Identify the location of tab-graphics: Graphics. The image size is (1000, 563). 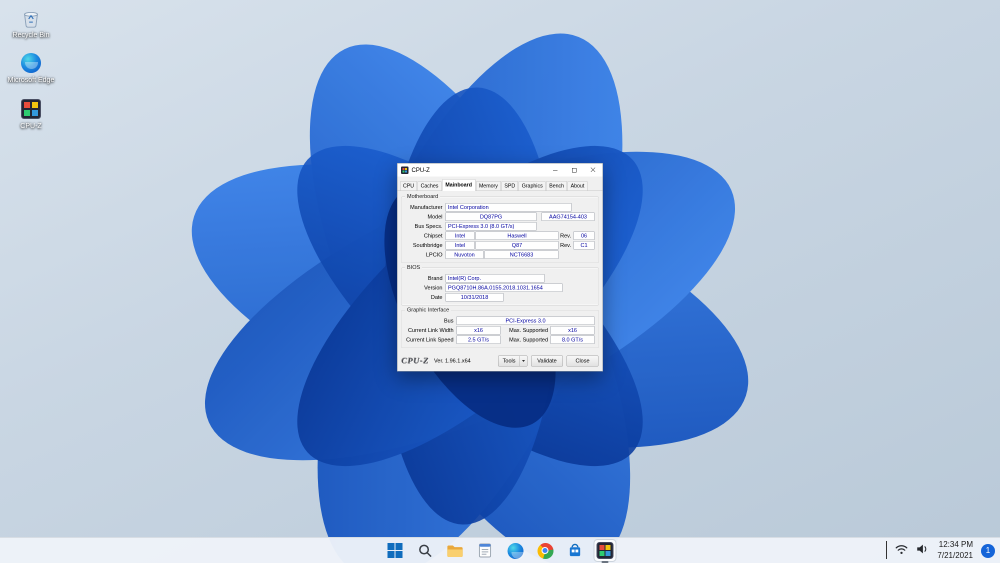
(532, 186).